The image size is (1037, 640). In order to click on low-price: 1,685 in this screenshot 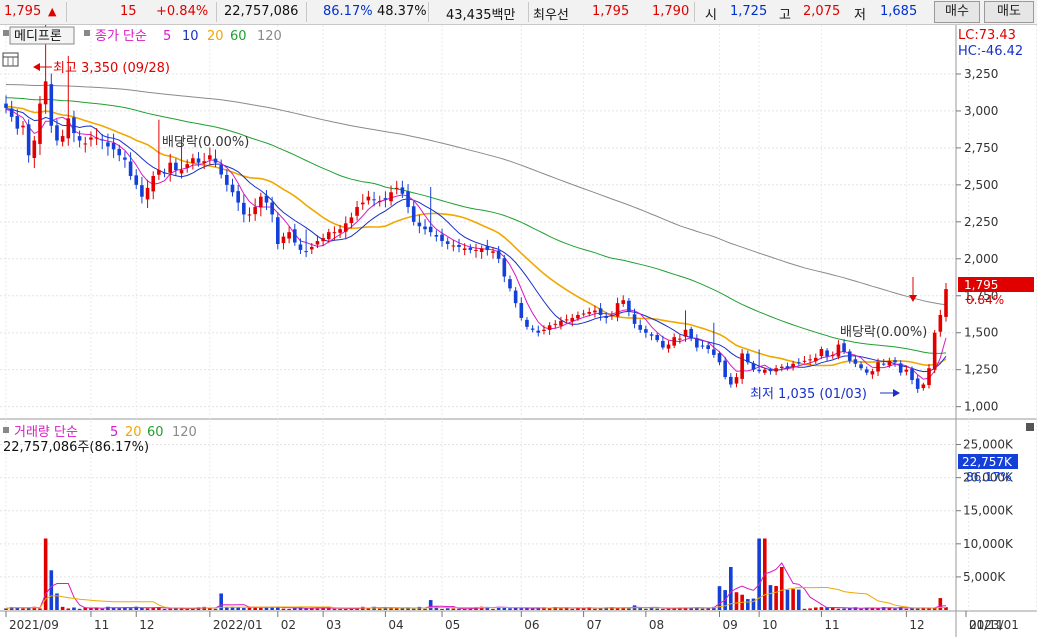, I will do `click(899, 11)`.